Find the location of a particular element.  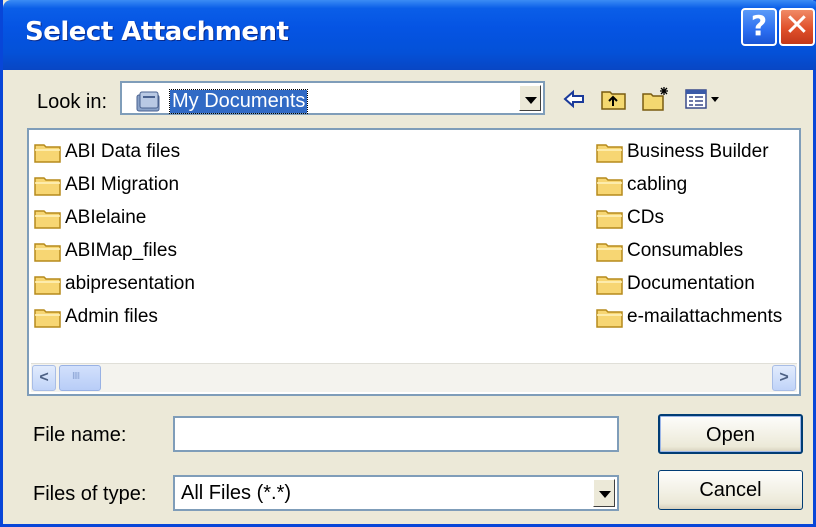

folder-label: ABI Migration is located at coordinates (122, 184).